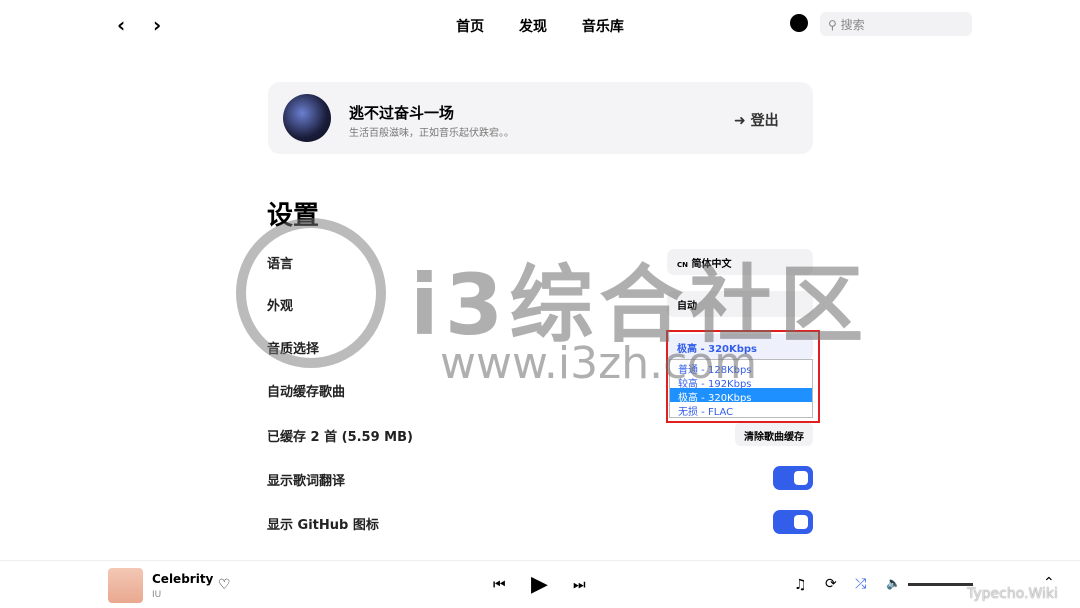  Describe the element at coordinates (831, 584) in the screenshot. I see `repeat-icon: ⟳` at that location.